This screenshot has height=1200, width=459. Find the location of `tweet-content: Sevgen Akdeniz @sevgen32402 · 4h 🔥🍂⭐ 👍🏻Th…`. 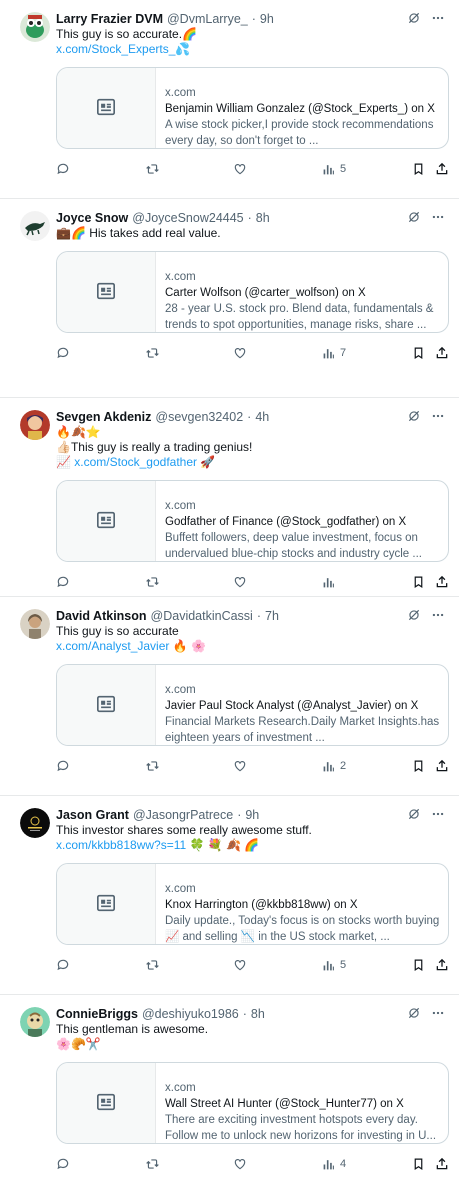

tweet-content: Sevgen Akdeniz @sevgen32402 · 4h 🔥🍂⭐ 👍🏻Th… is located at coordinates (253, 439).